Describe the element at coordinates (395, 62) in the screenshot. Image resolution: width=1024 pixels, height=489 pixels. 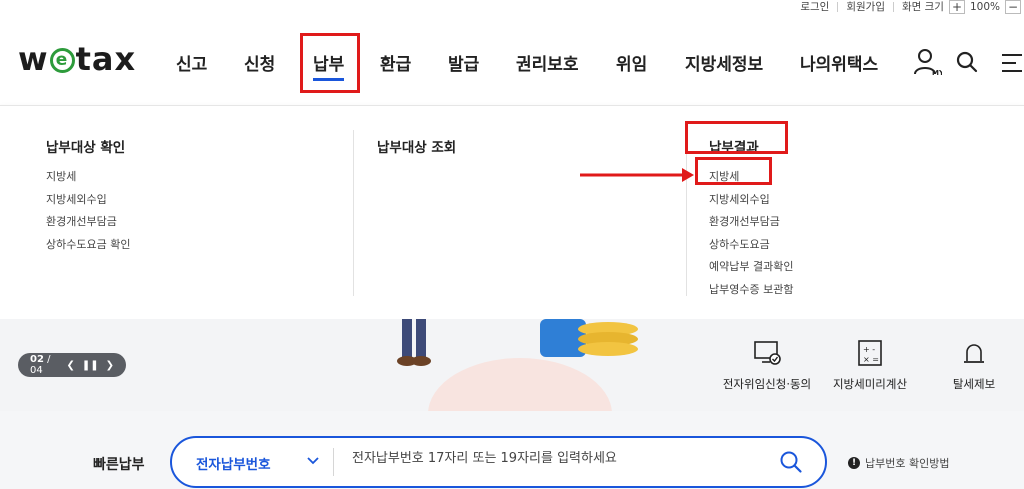
I see `nav-item-refund: 환급` at that location.